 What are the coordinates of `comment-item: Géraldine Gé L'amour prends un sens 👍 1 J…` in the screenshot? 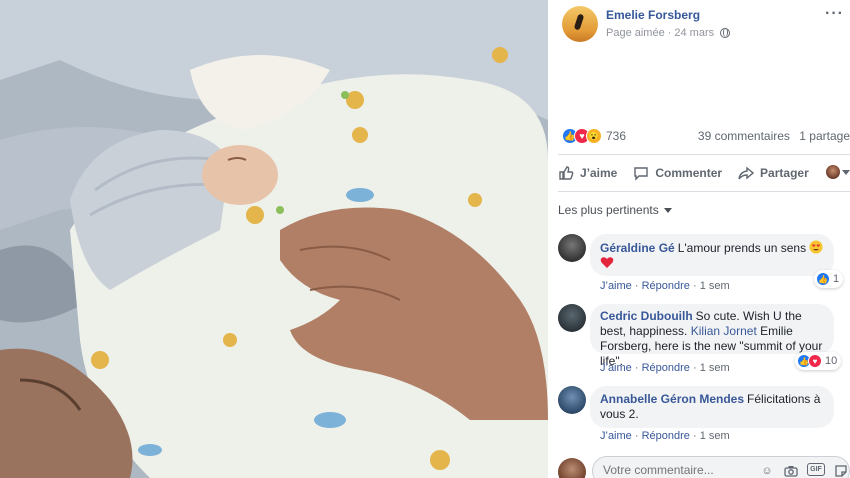 It's located at (704, 264).